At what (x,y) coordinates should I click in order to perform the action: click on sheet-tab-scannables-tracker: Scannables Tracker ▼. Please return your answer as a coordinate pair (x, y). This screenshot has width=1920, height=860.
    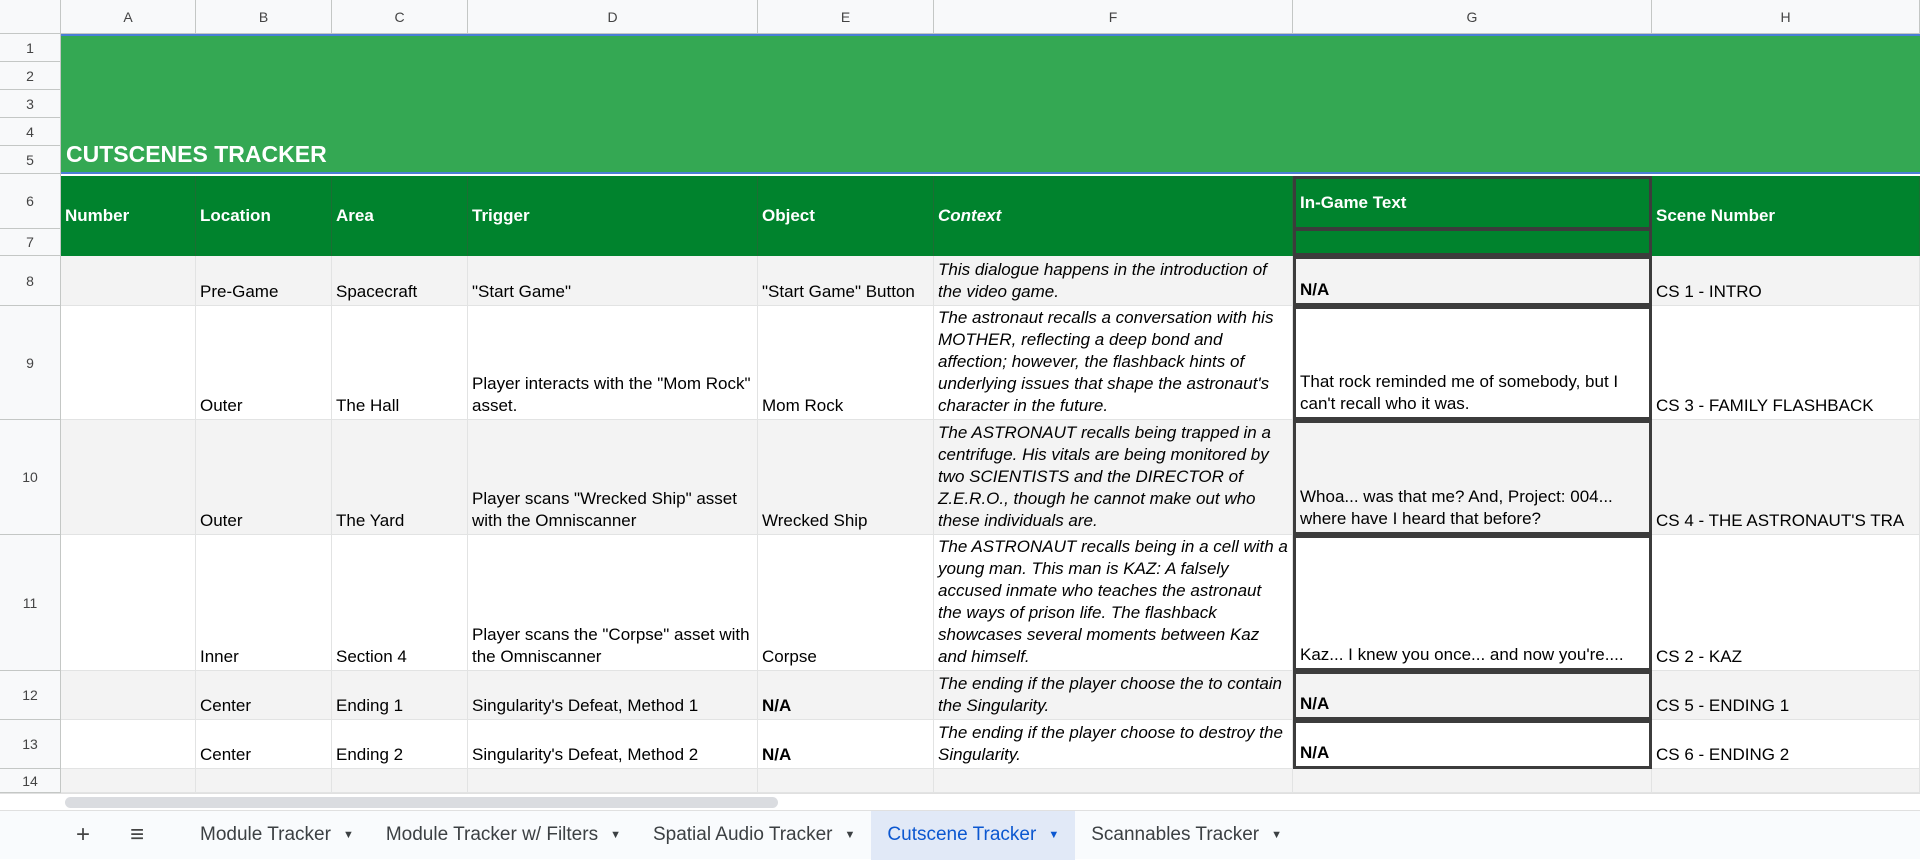
    Looking at the image, I should click on (1186, 835).